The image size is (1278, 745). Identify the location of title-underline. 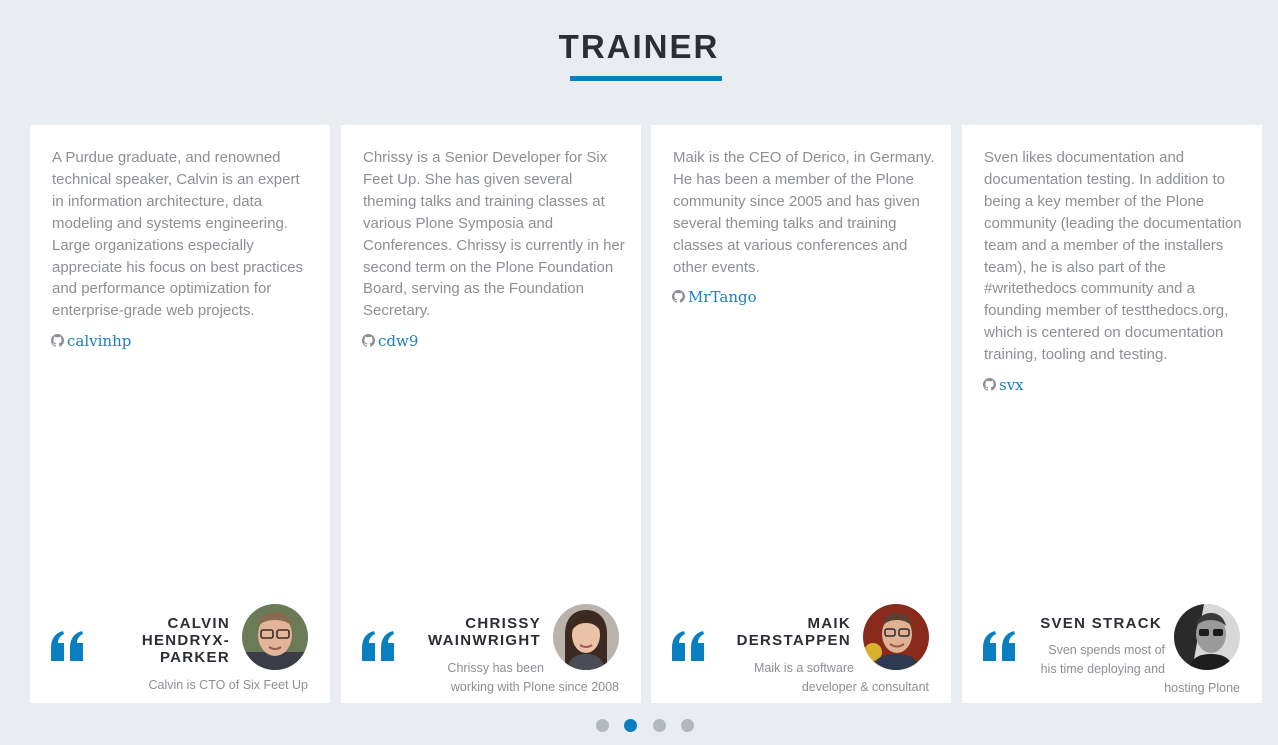
(646, 78).